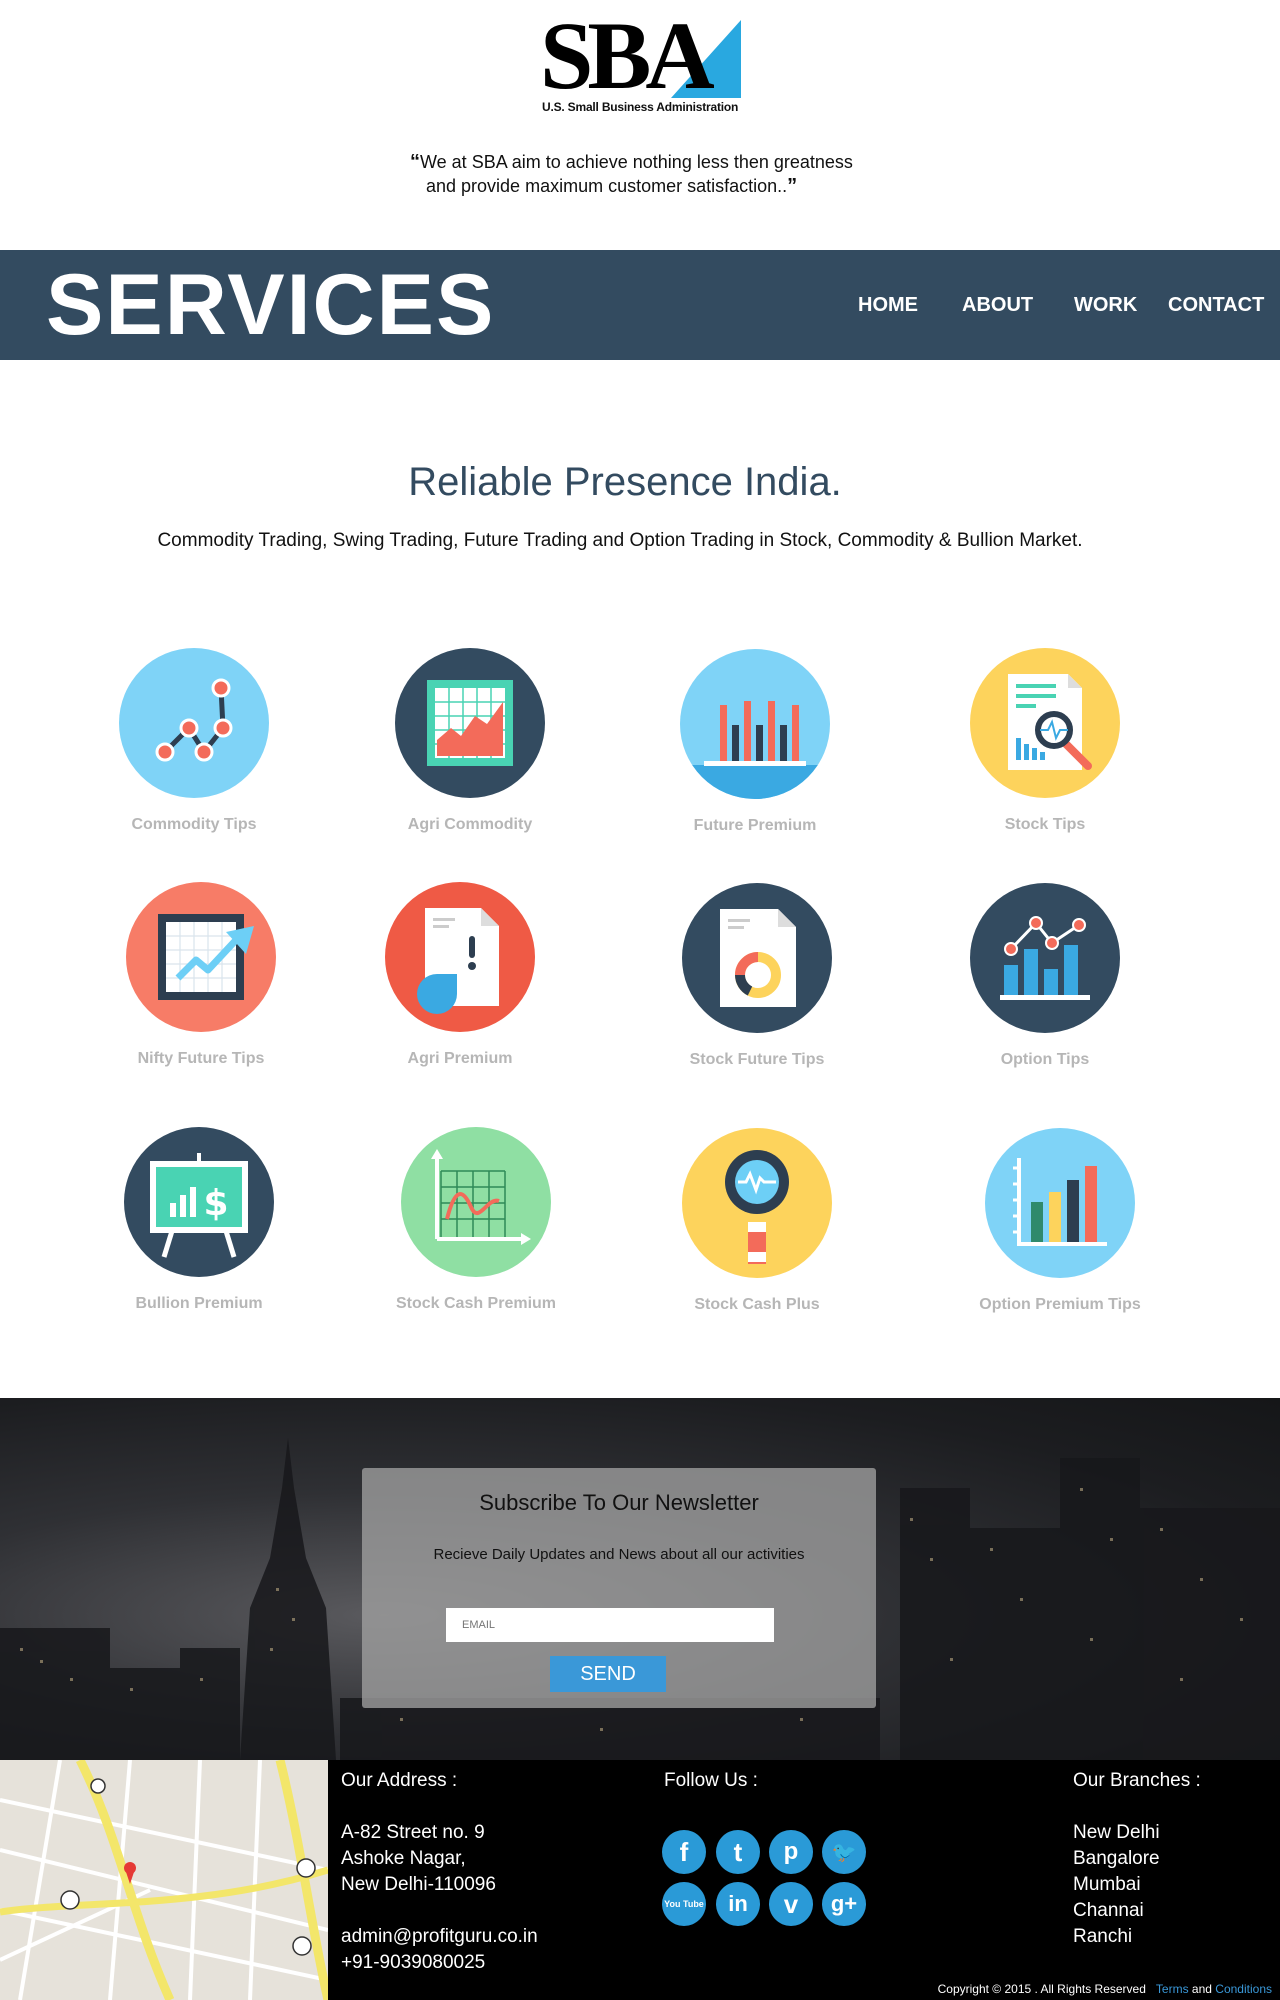 The height and width of the screenshot is (2000, 1280). I want to click on service-card: Stock Tips, so click(1045, 741).